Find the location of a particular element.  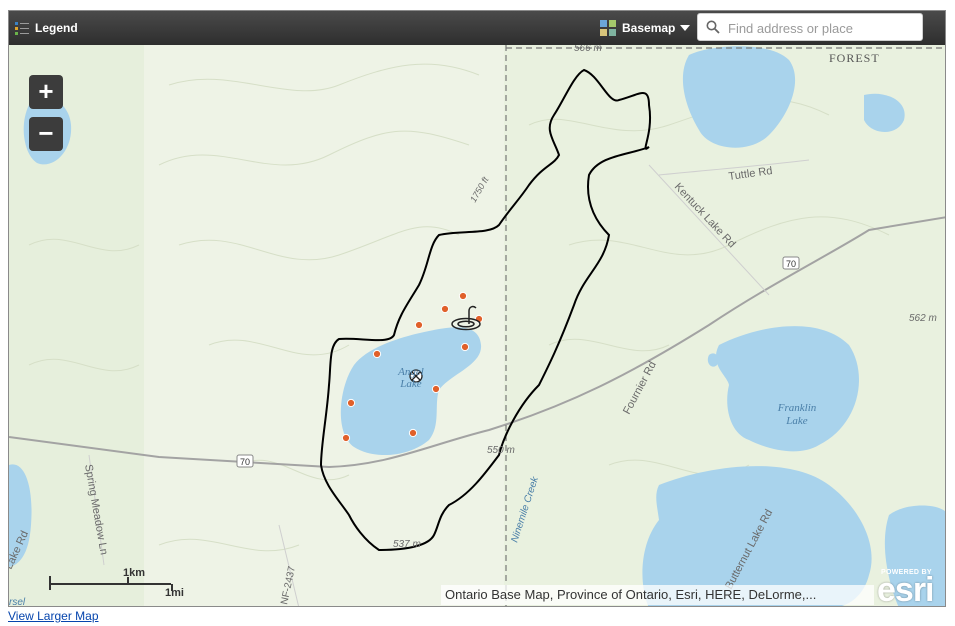

elevation-562-label: 562 m is located at coordinates (923, 318).